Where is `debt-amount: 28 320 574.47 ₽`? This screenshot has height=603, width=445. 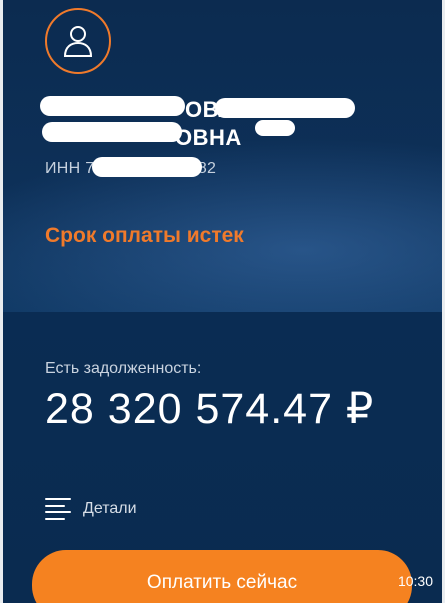 debt-amount: 28 320 574.47 ₽ is located at coordinates (210, 409).